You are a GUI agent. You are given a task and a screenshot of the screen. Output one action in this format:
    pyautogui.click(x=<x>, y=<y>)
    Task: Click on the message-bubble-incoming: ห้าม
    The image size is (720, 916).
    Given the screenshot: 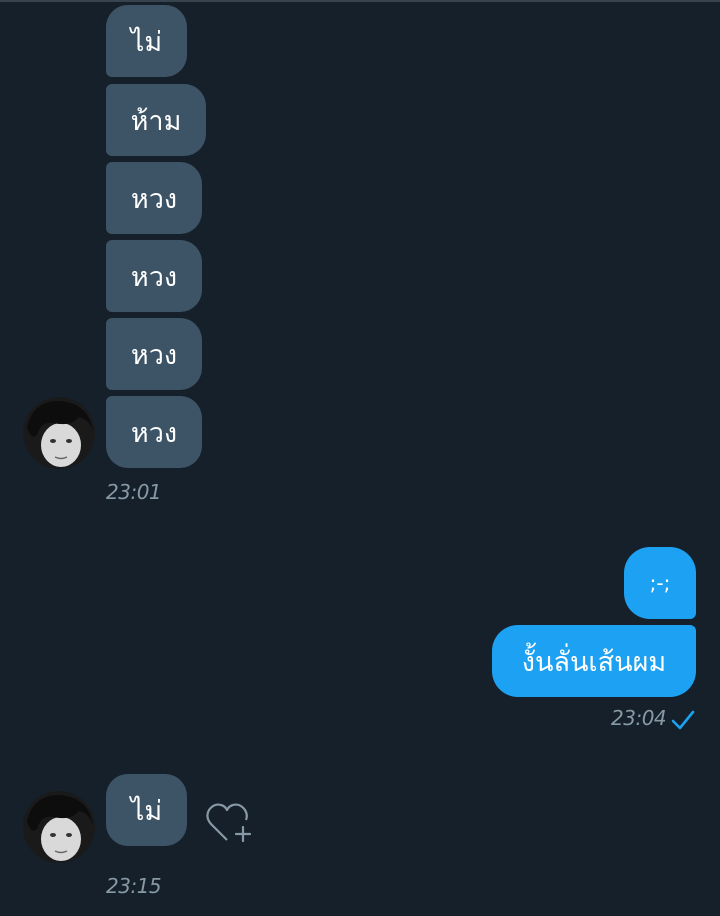 What is the action you would take?
    pyautogui.click(x=156, y=120)
    